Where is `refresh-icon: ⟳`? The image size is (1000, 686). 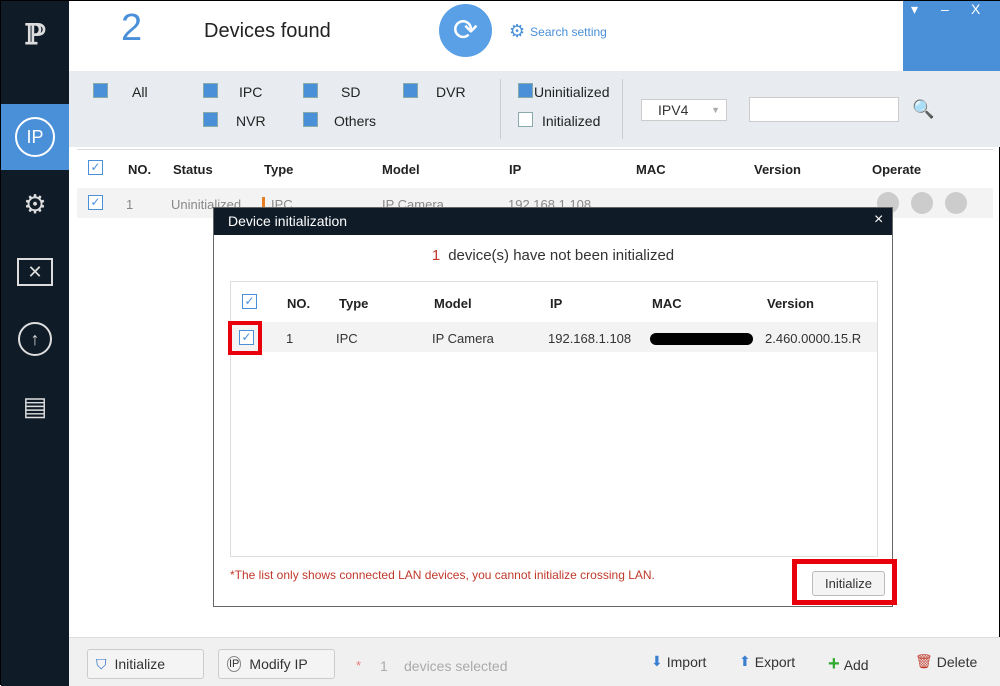
refresh-icon: ⟳ is located at coordinates (465, 30).